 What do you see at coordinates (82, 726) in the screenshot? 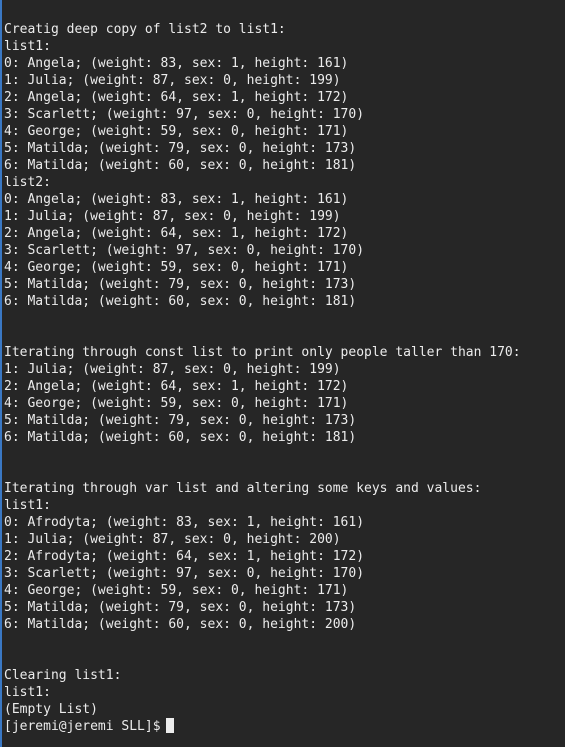
I see `shell-prompt: [jeremi@jeremi SLL]$` at bounding box center [82, 726].